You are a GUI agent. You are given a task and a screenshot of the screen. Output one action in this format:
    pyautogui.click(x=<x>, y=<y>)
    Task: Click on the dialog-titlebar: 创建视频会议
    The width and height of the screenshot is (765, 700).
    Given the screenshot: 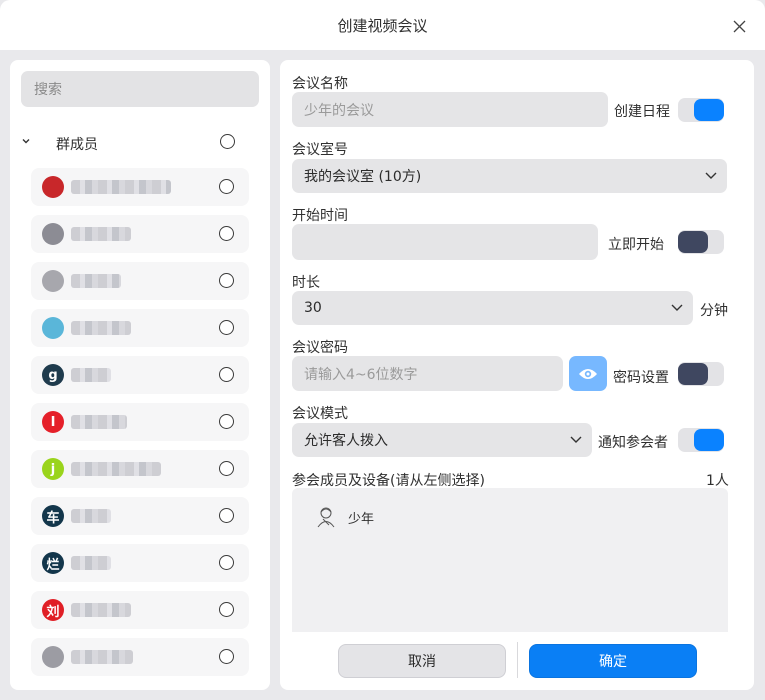 What is the action you would take?
    pyautogui.click(x=382, y=25)
    